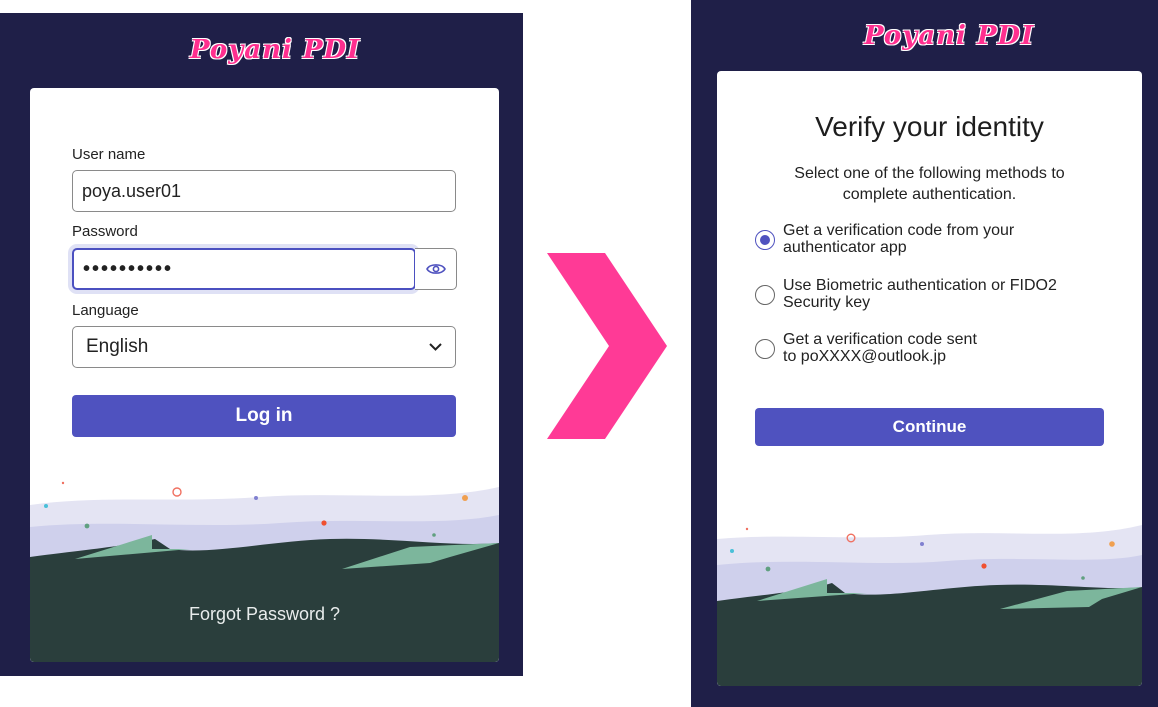  Describe the element at coordinates (765, 295) in the screenshot. I see `radio-fido2` at that location.